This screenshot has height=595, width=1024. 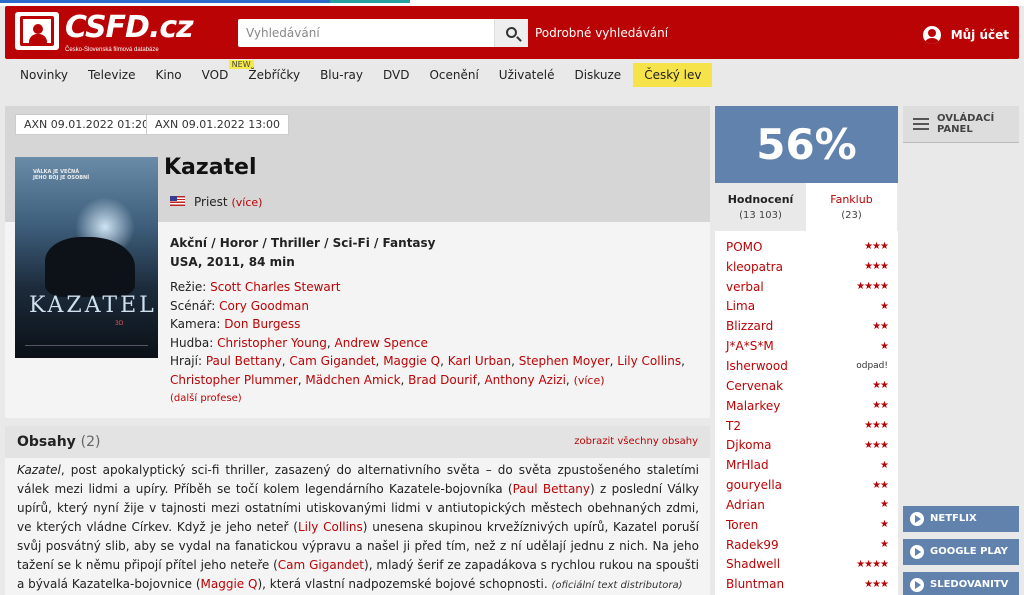 I want to click on logo-text: CSFD.cz, so click(x=129, y=27).